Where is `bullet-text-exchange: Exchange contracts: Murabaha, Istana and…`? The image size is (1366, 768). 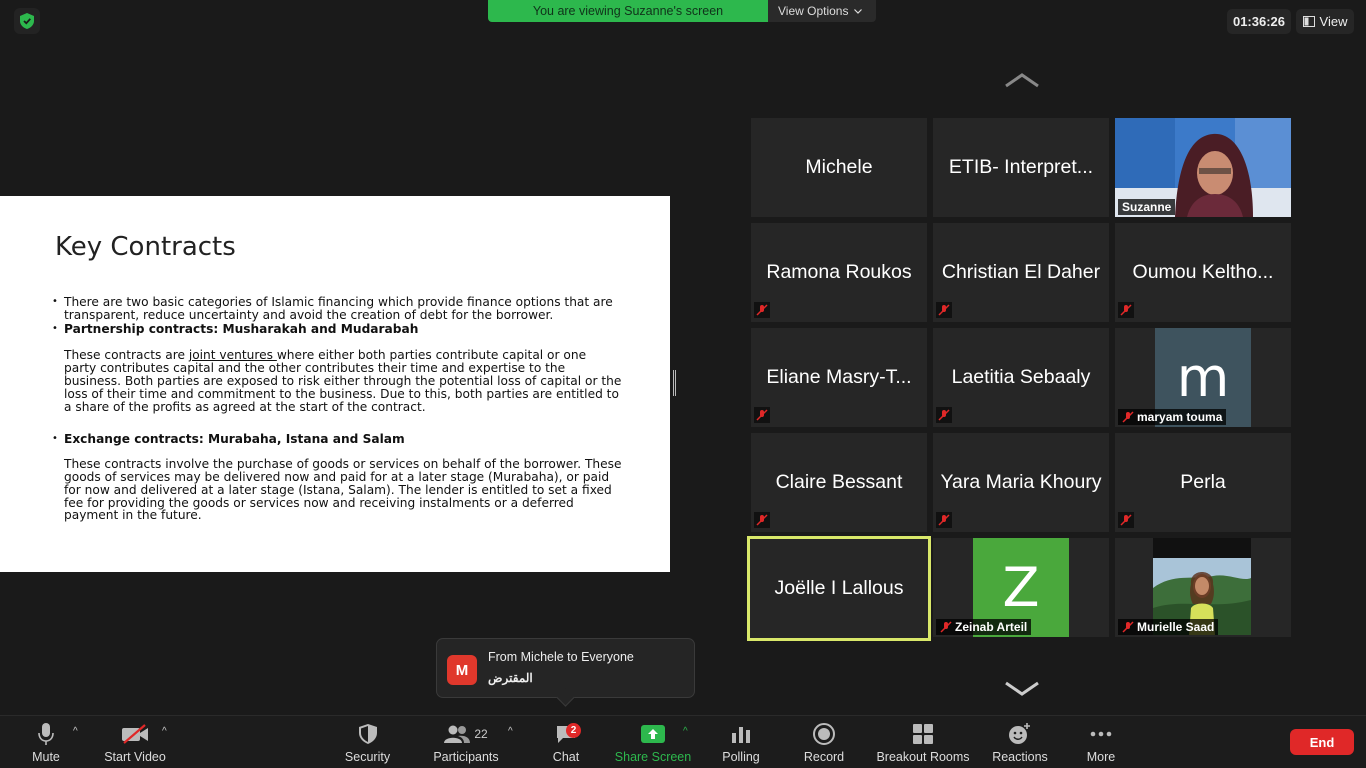
bullet-text-exchange: Exchange contracts: Murabaha, Istana and… is located at coordinates (234, 439).